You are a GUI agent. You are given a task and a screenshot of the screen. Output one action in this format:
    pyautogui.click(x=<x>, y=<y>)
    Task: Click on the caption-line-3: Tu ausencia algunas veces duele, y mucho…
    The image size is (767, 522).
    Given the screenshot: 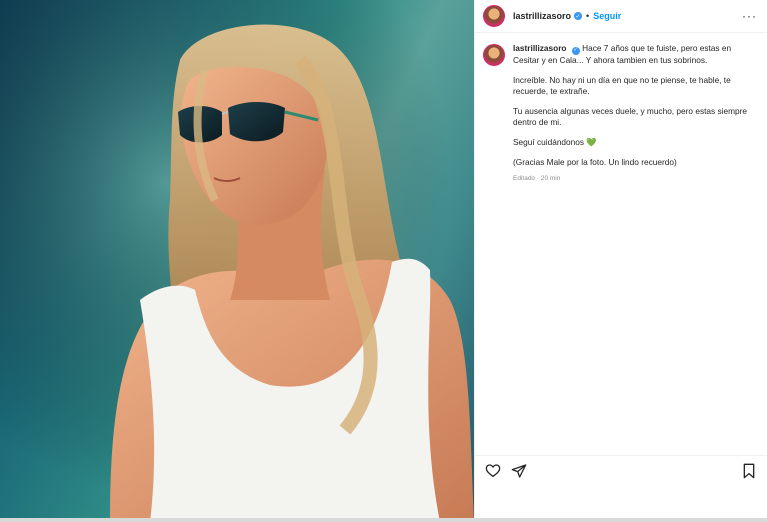 What is the action you would take?
    pyautogui.click(x=630, y=116)
    